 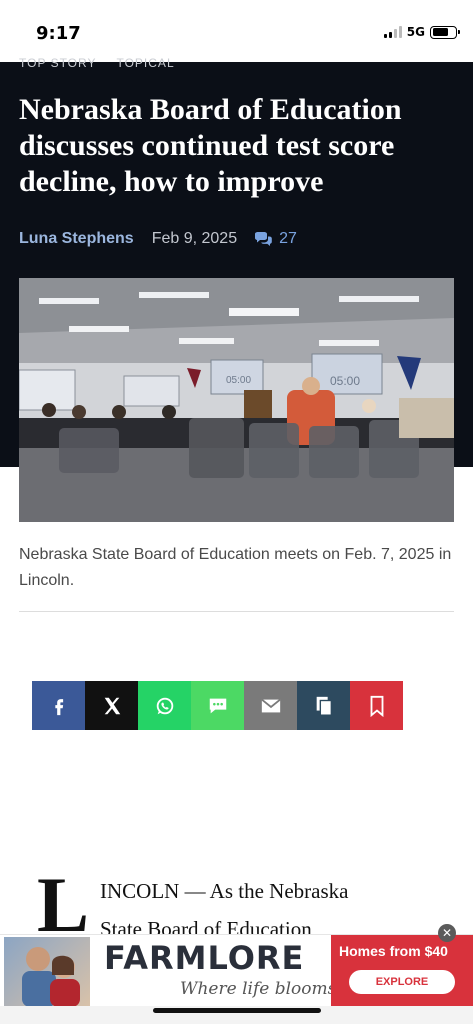 I want to click on ad-headline: Homes from $40, so click(x=393, y=951).